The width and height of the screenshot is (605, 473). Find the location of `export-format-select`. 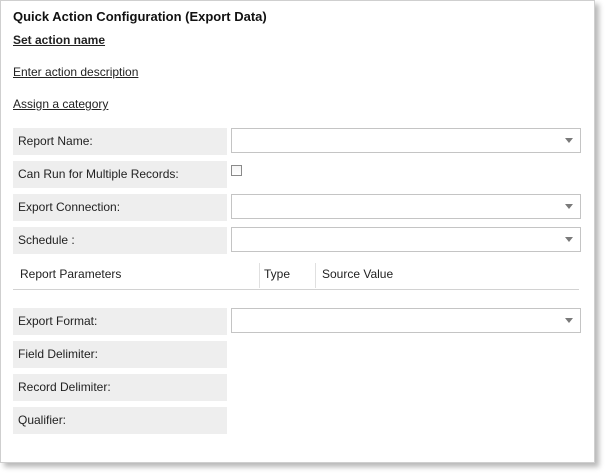

export-format-select is located at coordinates (406, 320).